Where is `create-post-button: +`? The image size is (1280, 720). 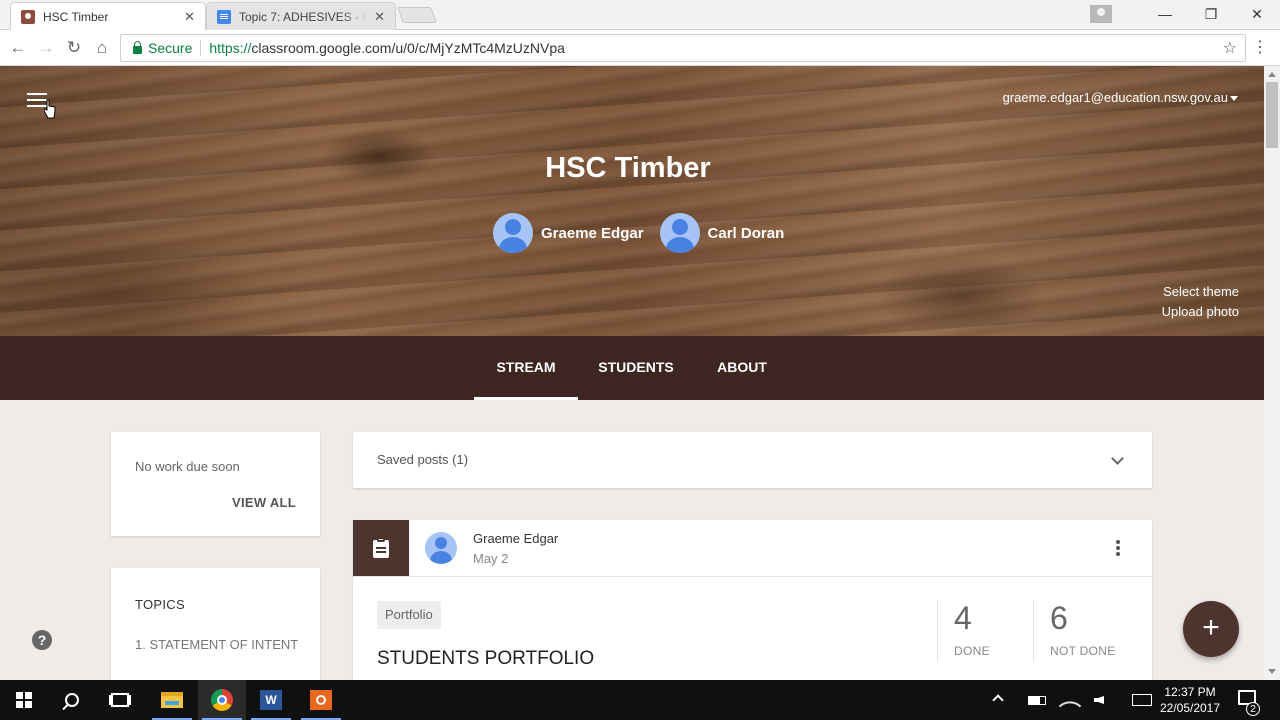
create-post-button: + is located at coordinates (1211, 629).